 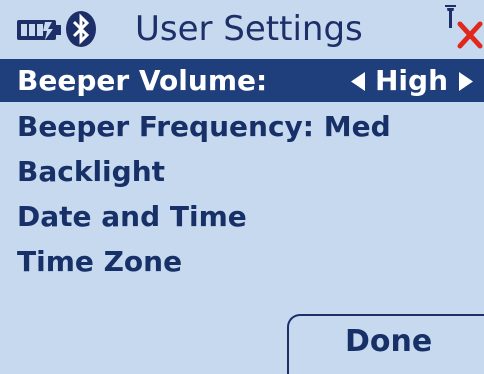 I want to click on menu-item-beeper-frequency: Beeper Frequency: Med, so click(x=242, y=126).